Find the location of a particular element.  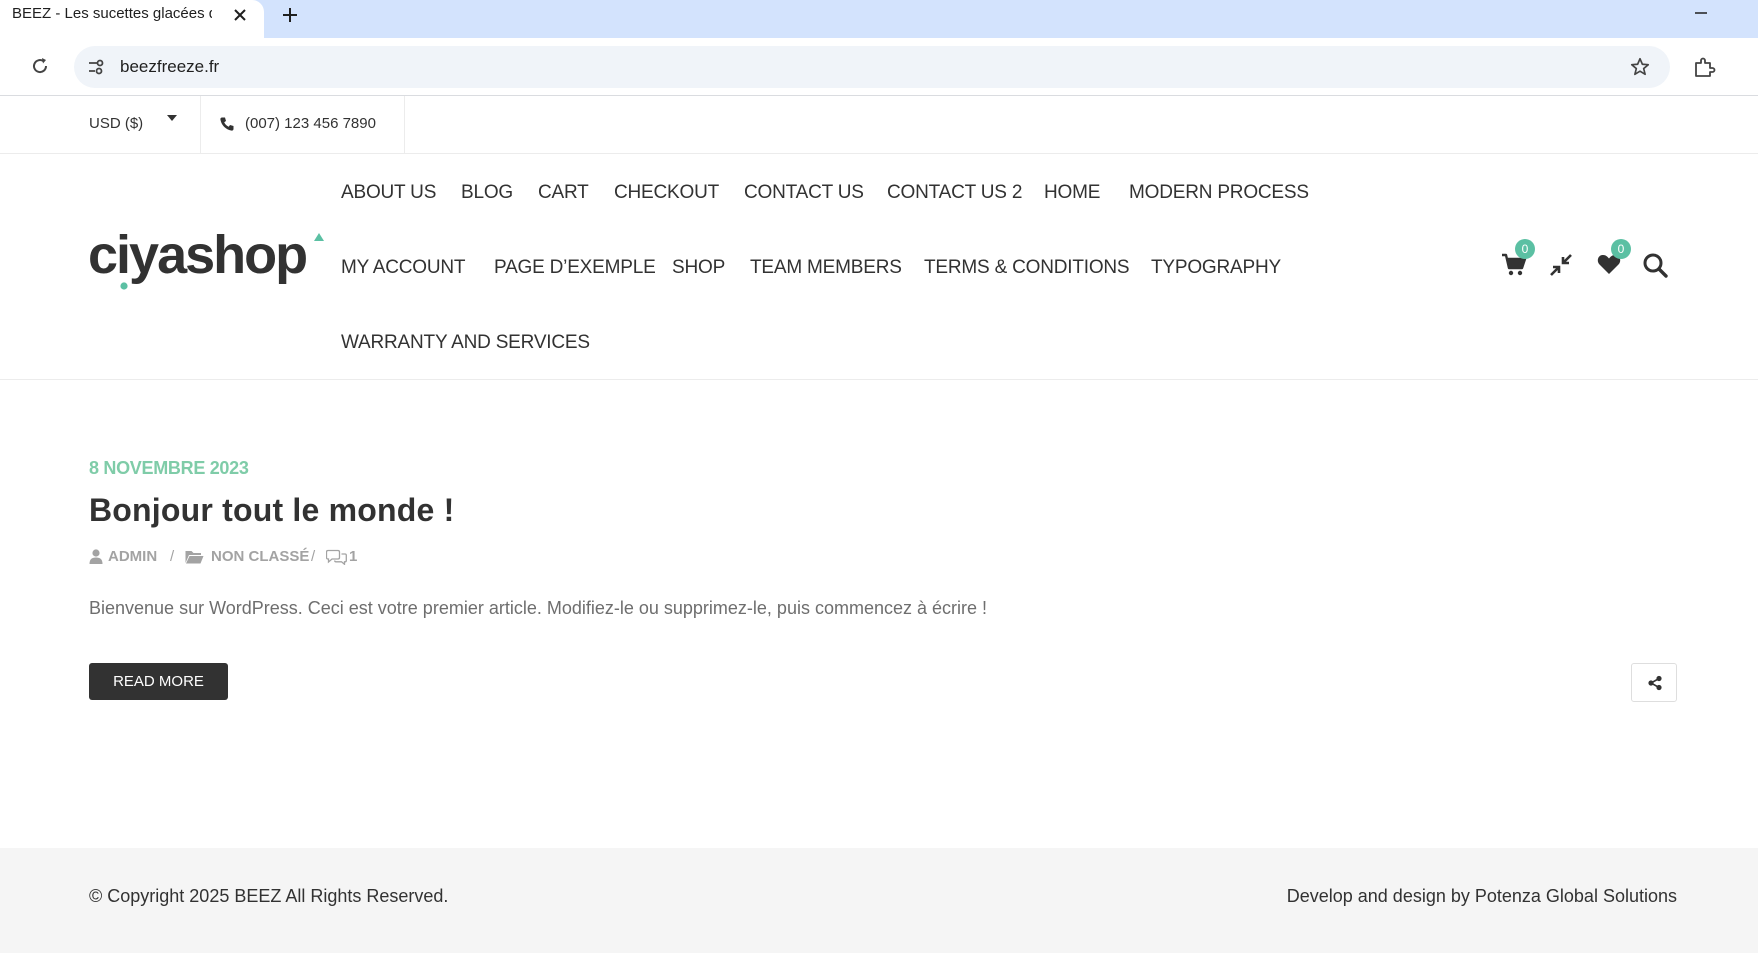

folder-icon is located at coordinates (194, 556).